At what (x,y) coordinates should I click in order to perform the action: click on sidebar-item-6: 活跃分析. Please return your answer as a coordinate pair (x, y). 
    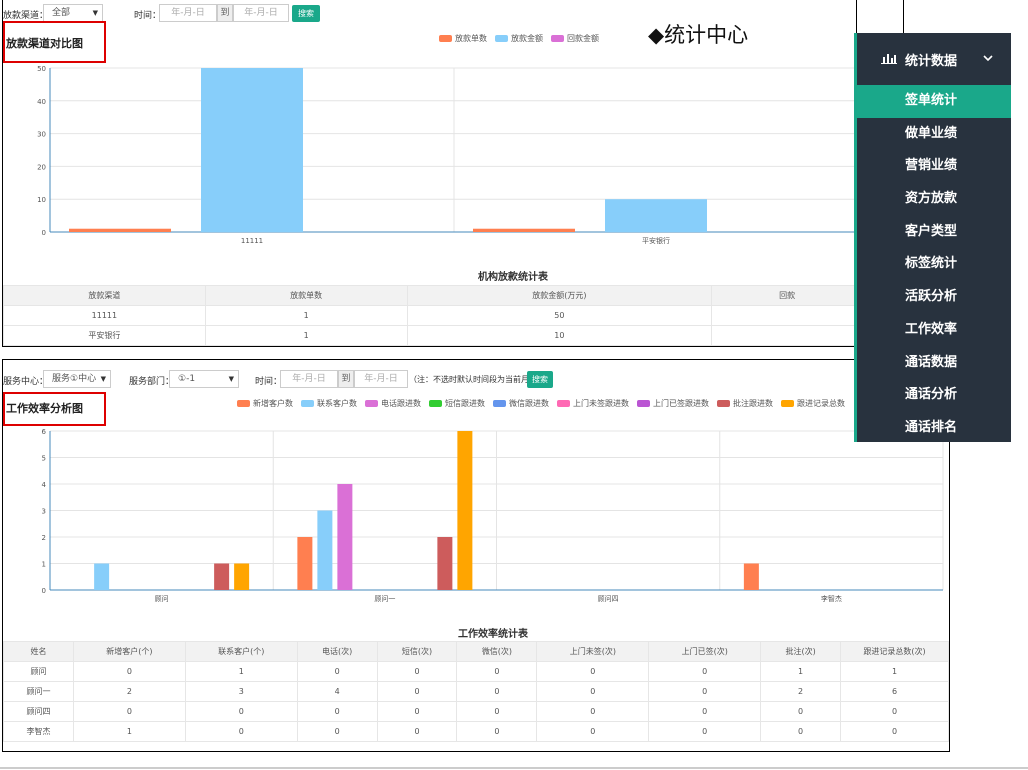
    Looking at the image, I should click on (934, 297).